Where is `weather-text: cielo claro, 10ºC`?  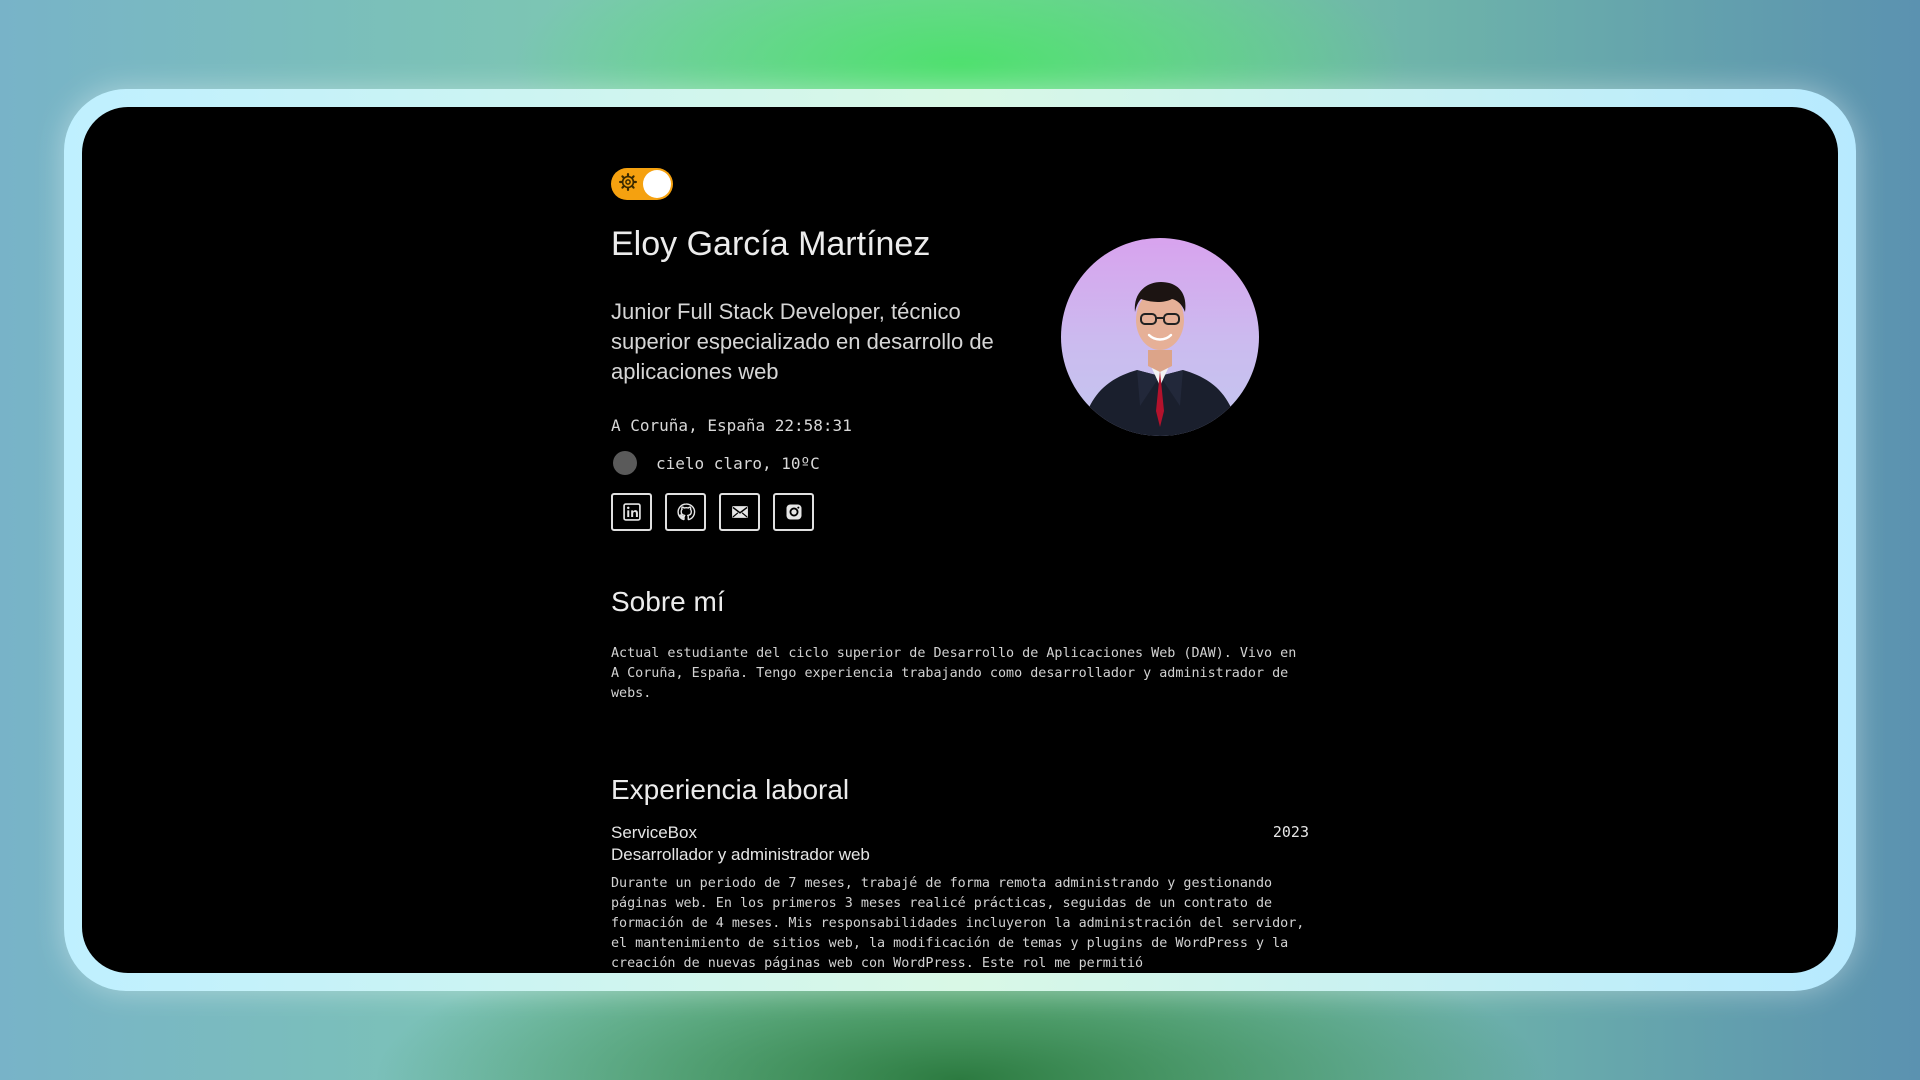 weather-text: cielo claro, 10ºC is located at coordinates (738, 463).